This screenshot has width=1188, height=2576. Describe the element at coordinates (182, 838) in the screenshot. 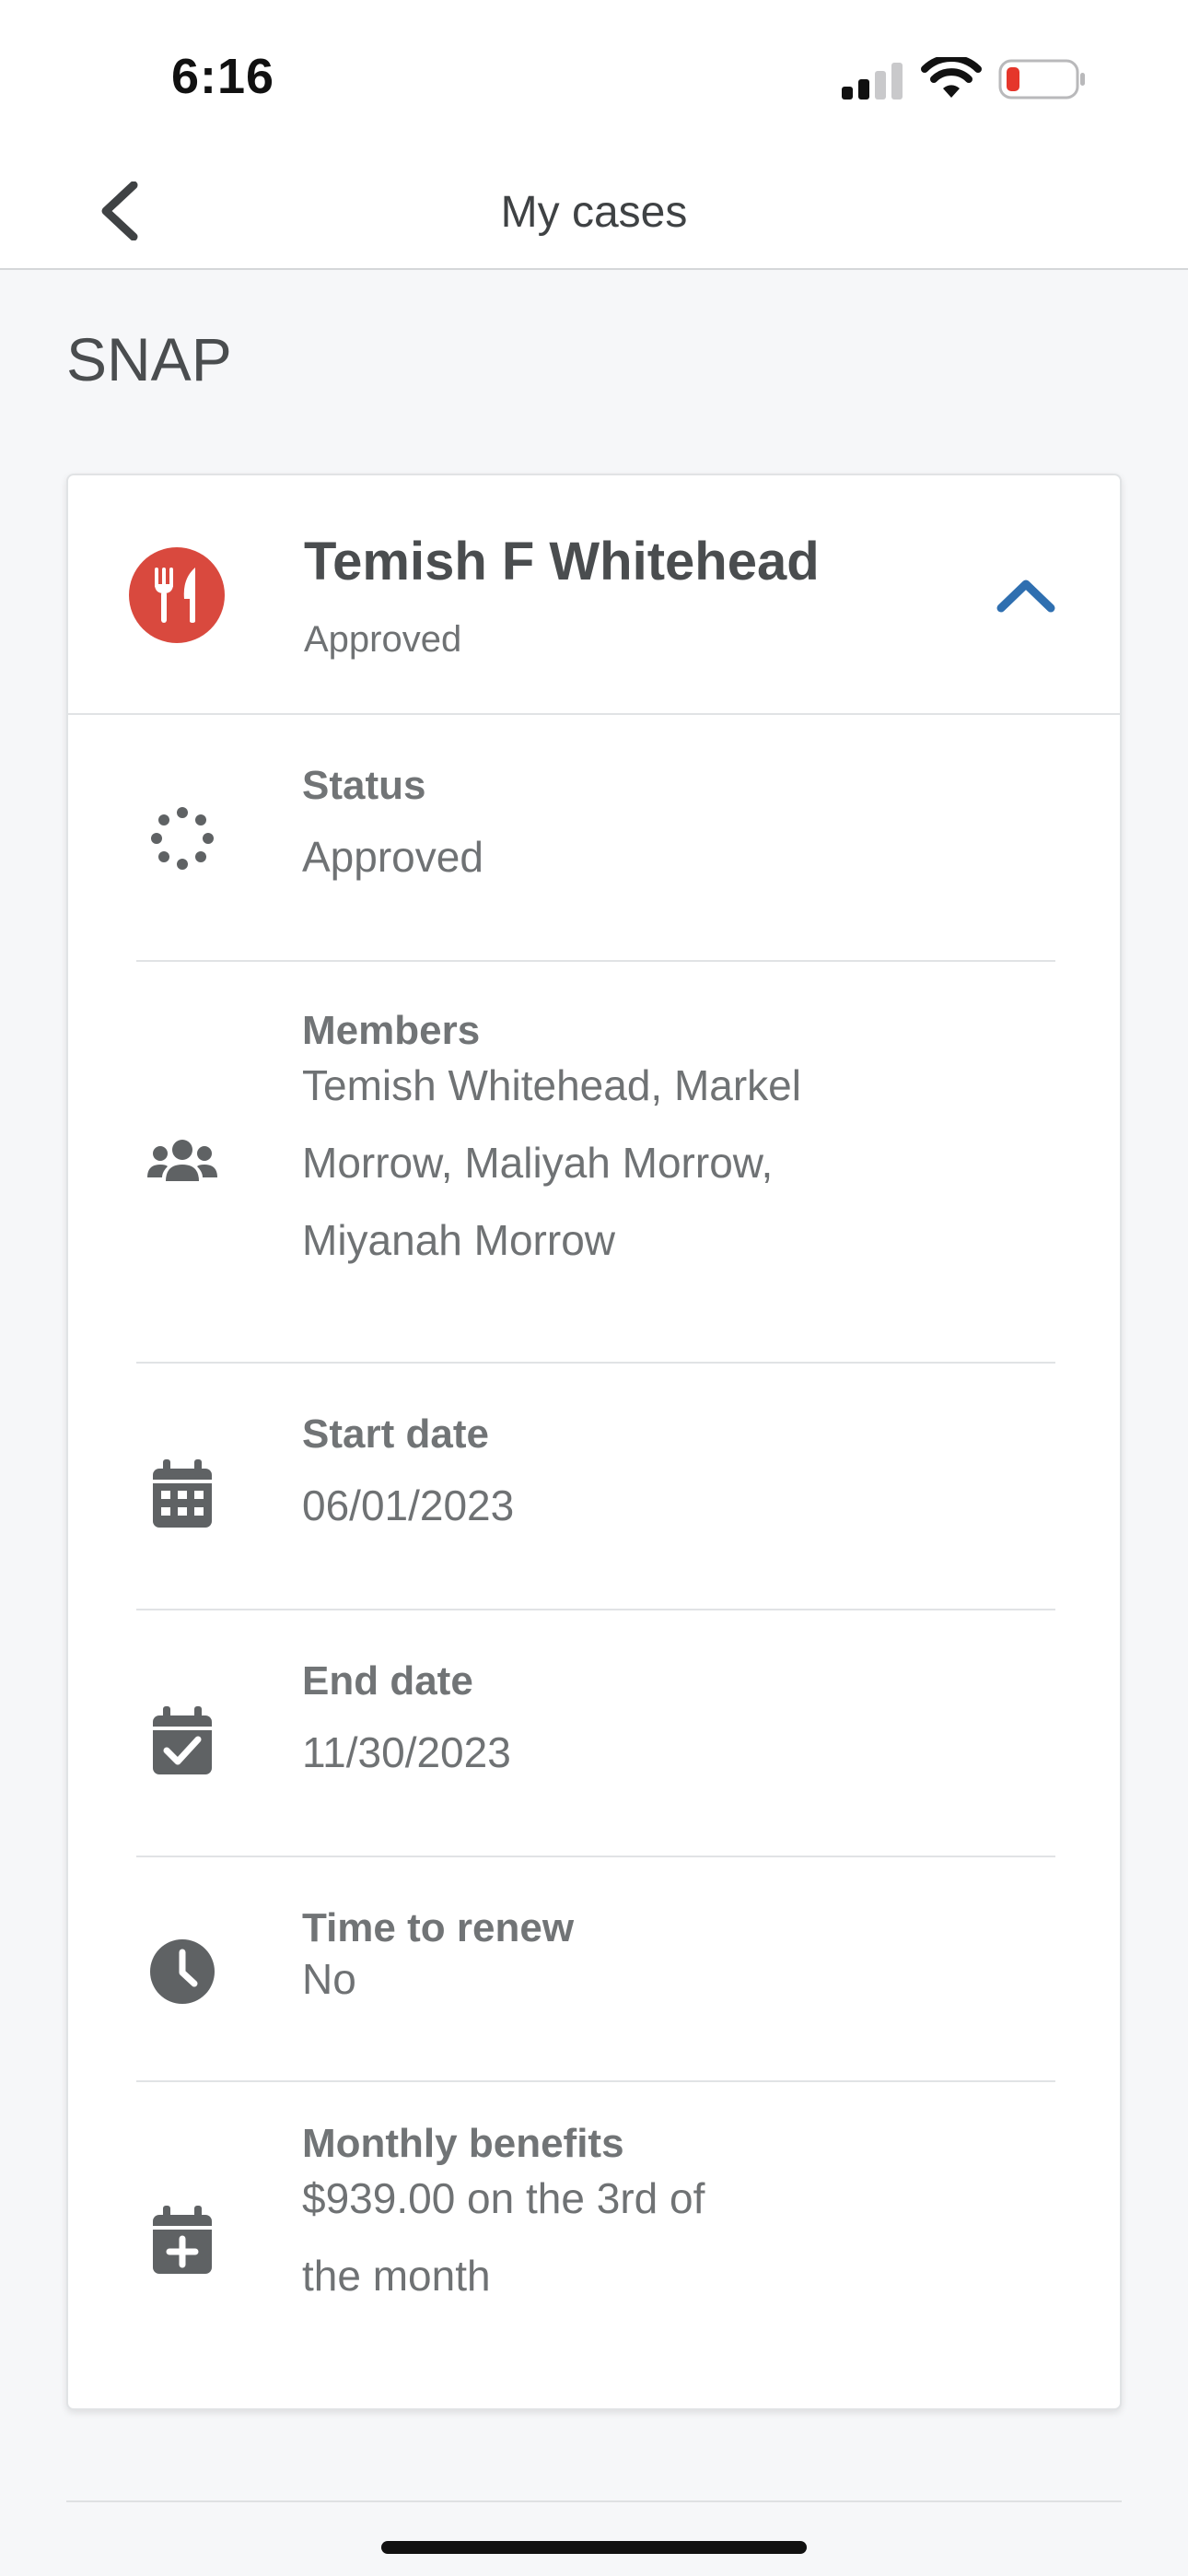

I see `spinner-icon` at that location.